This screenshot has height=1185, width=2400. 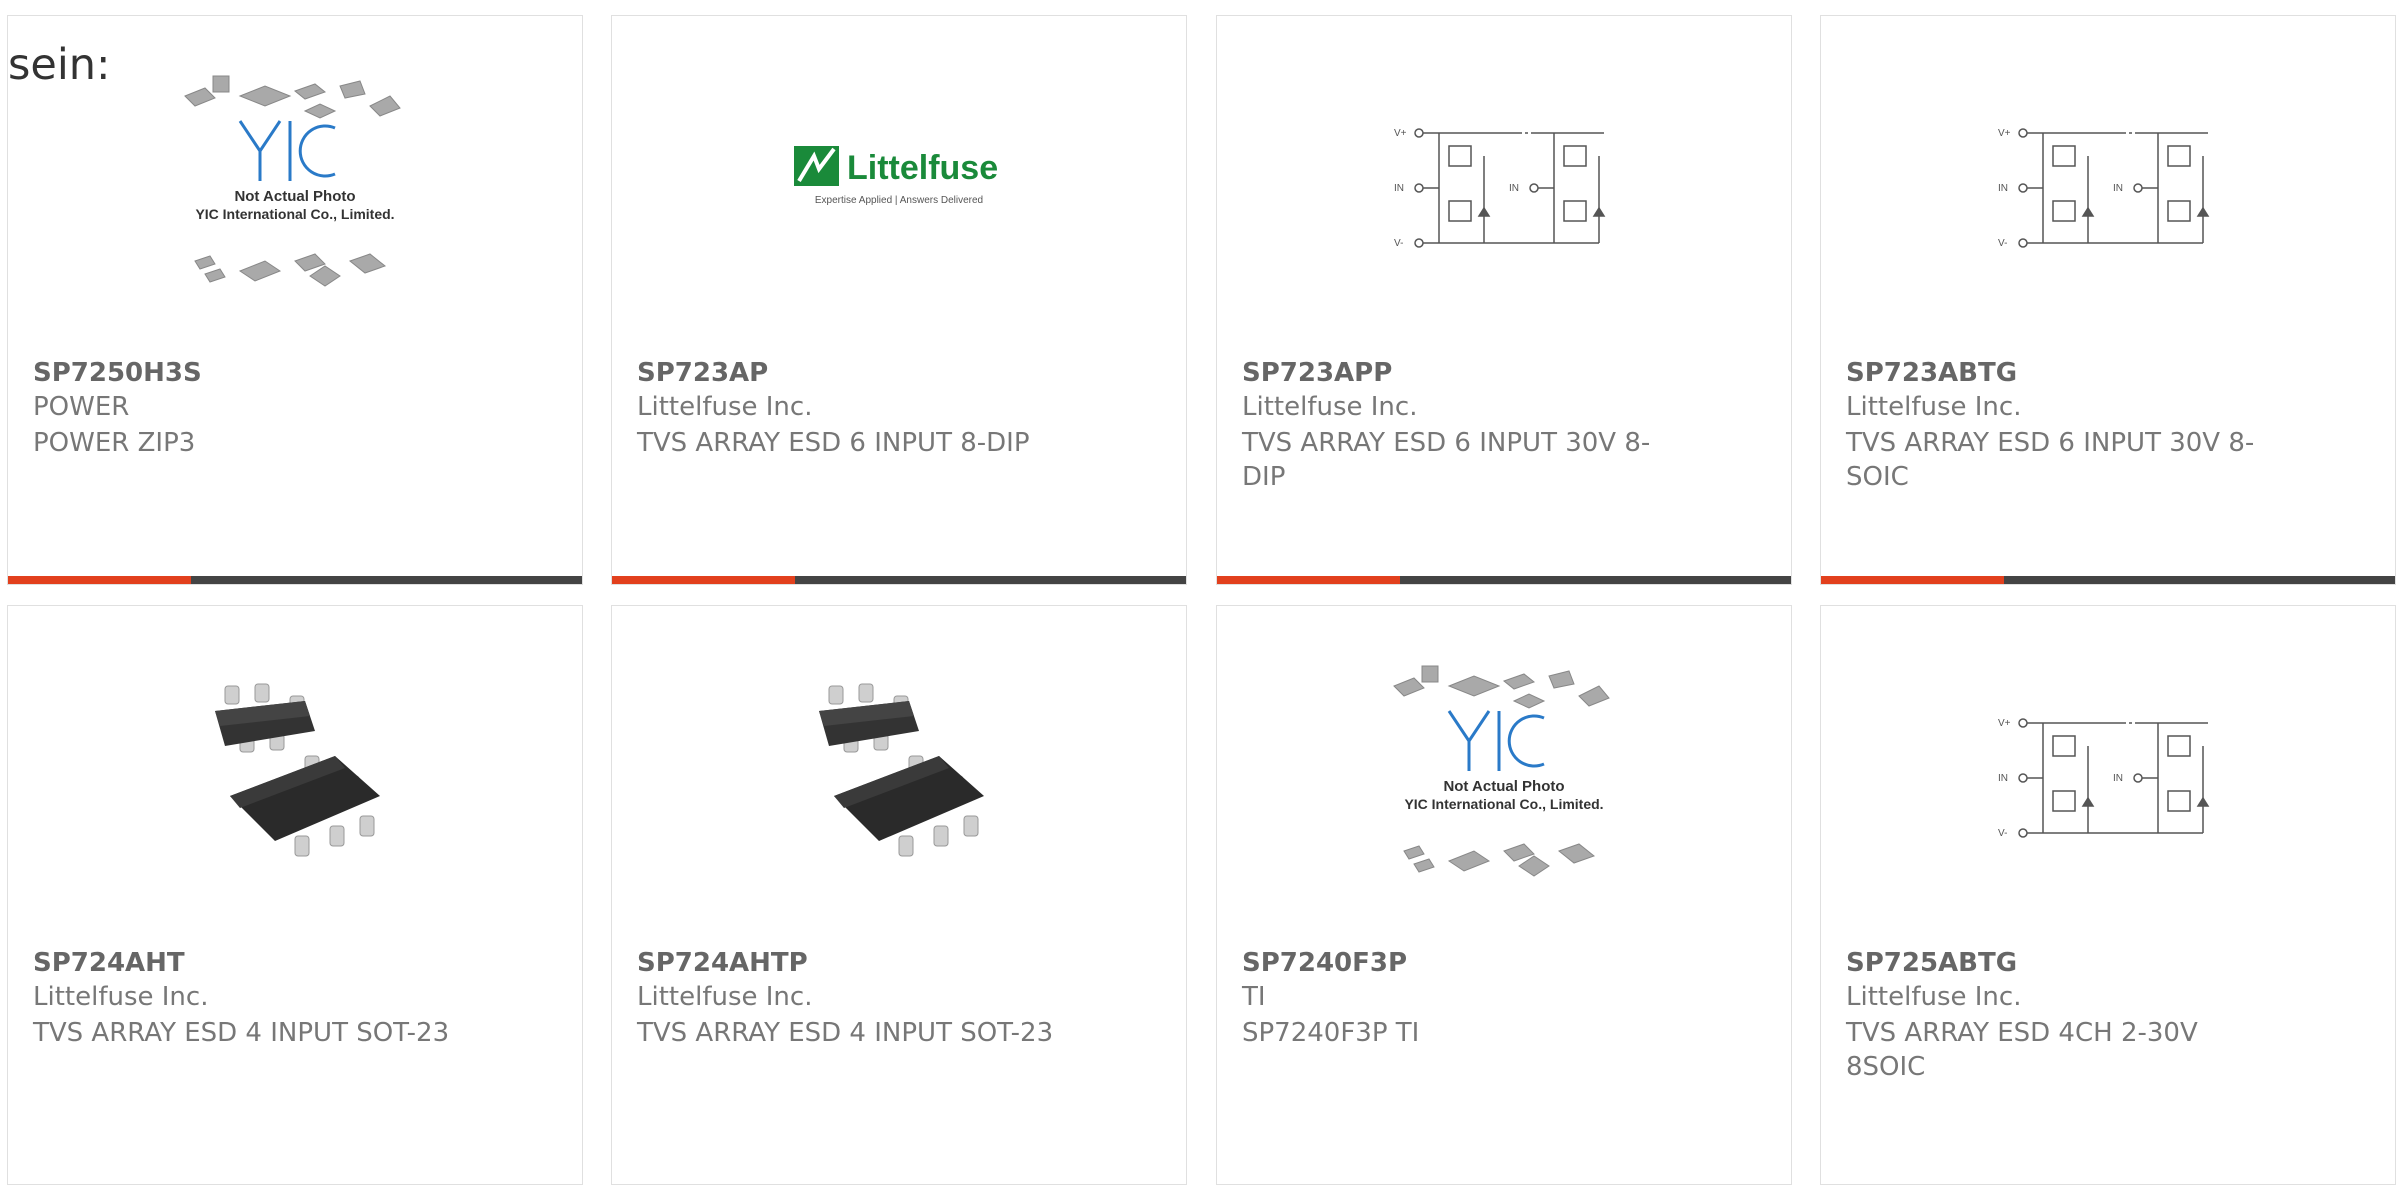 I want to click on svg-text: Littelfuse, so click(x=922, y=168).